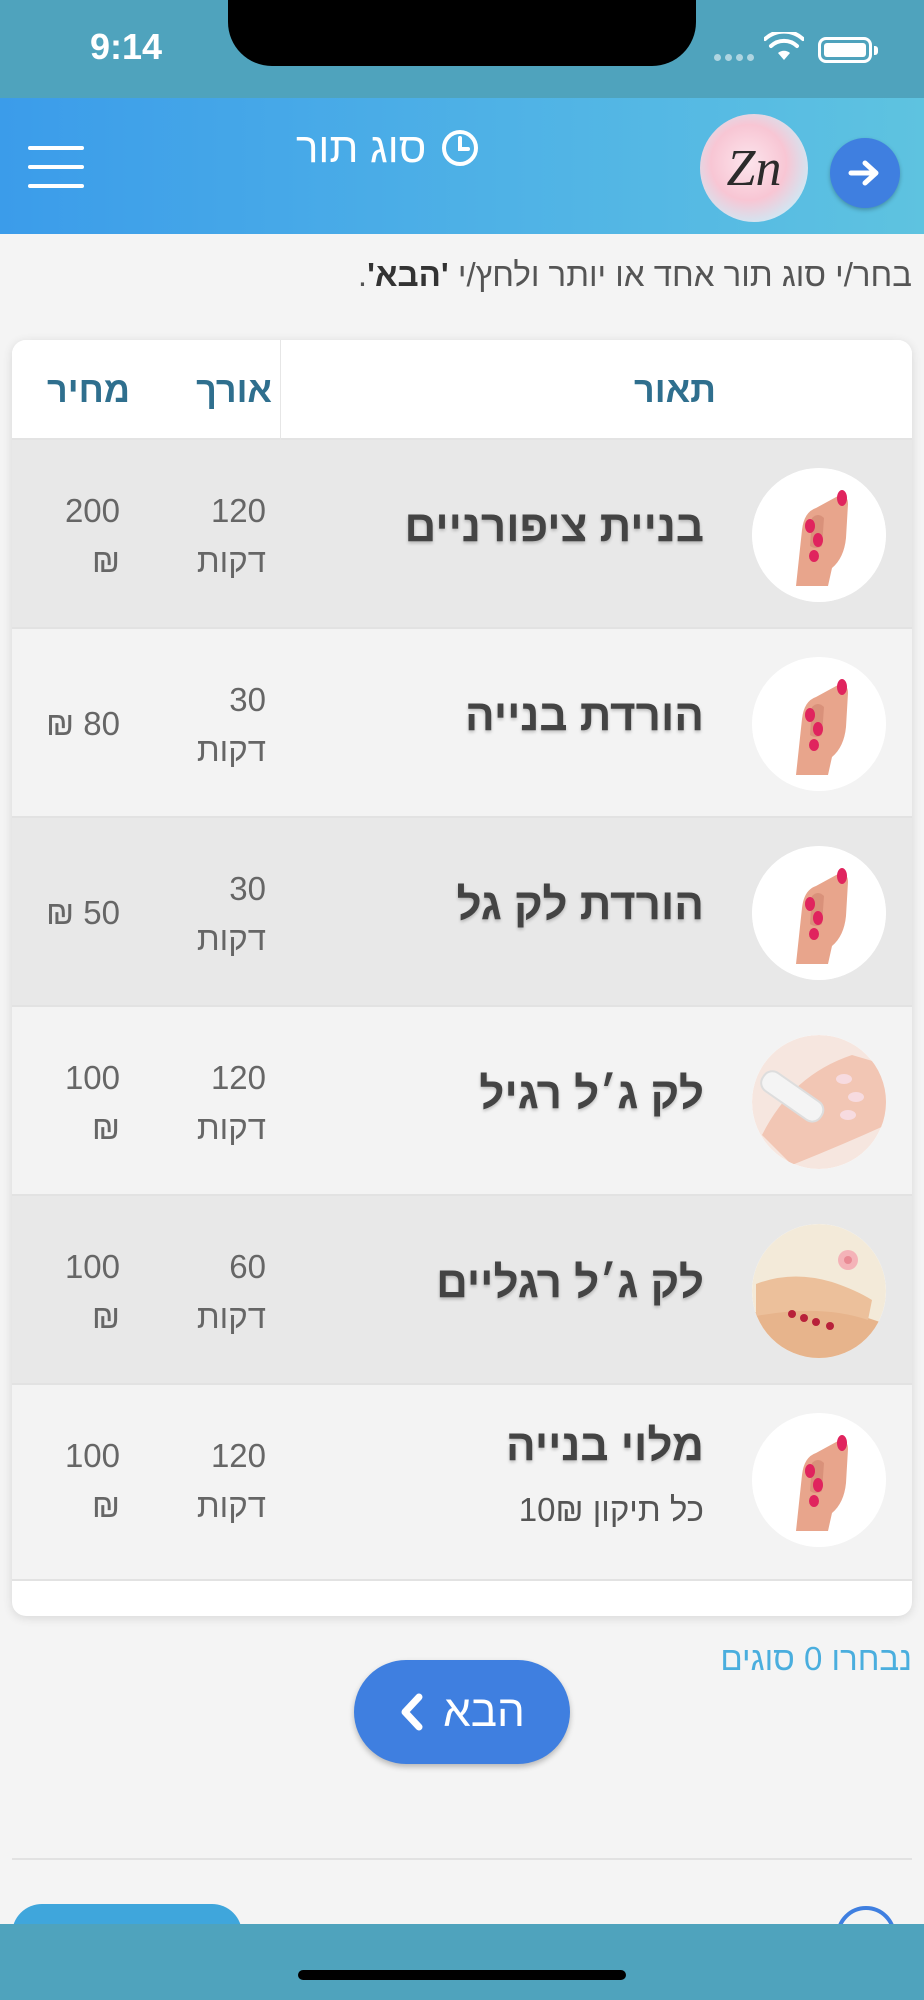 This screenshot has width=924, height=2000. I want to click on column-header-duration: אורך, so click(234, 389).